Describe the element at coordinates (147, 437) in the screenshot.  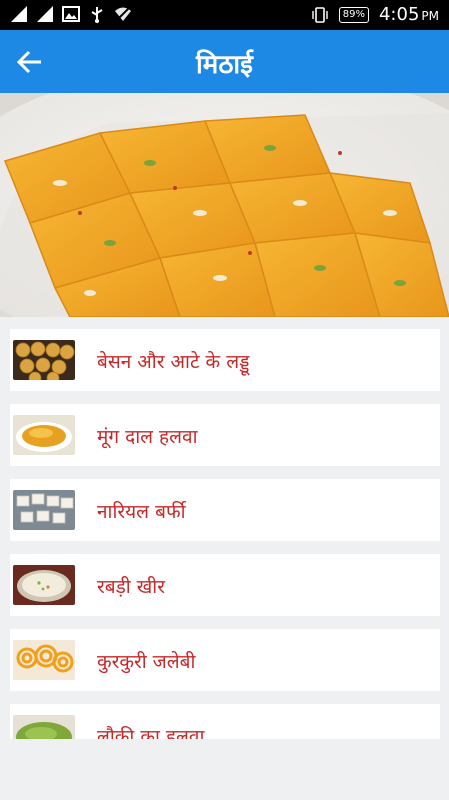
I see `recipe-label: मूंग दाल हलवा` at that location.